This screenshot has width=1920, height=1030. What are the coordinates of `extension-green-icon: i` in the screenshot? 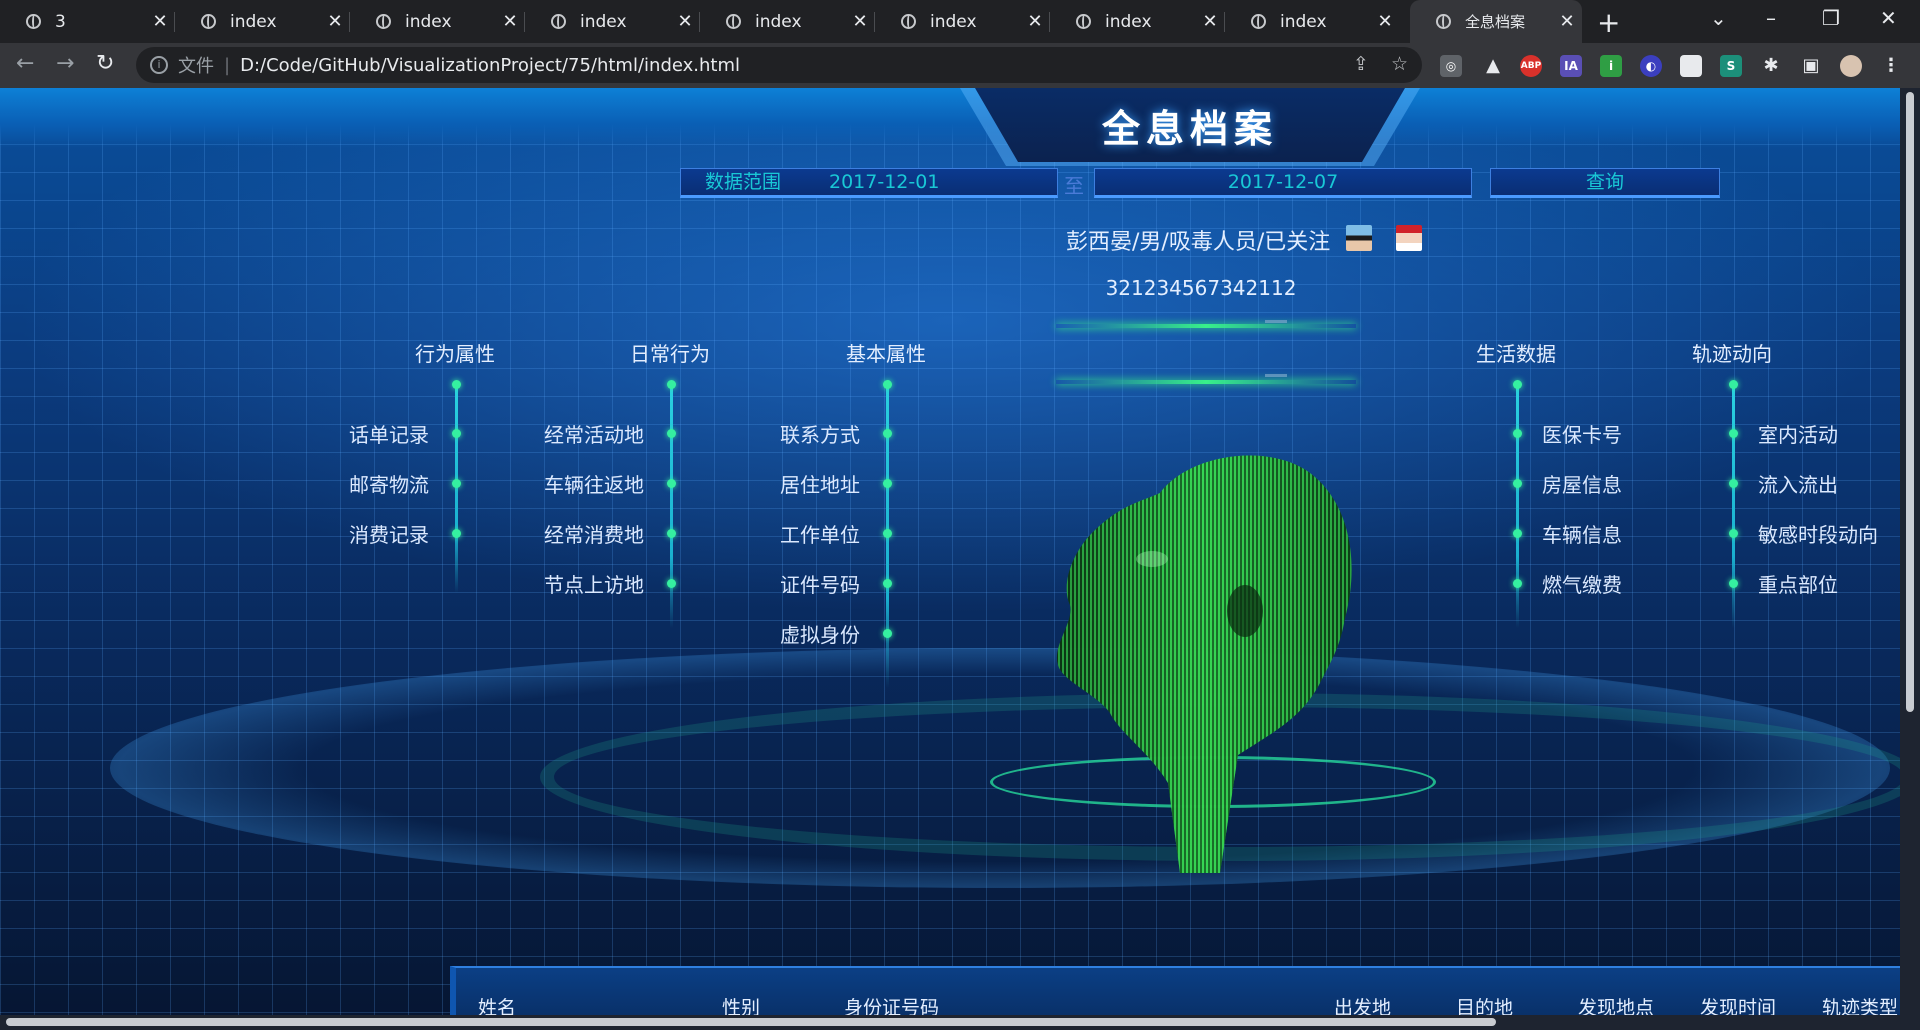 It's located at (1611, 66).